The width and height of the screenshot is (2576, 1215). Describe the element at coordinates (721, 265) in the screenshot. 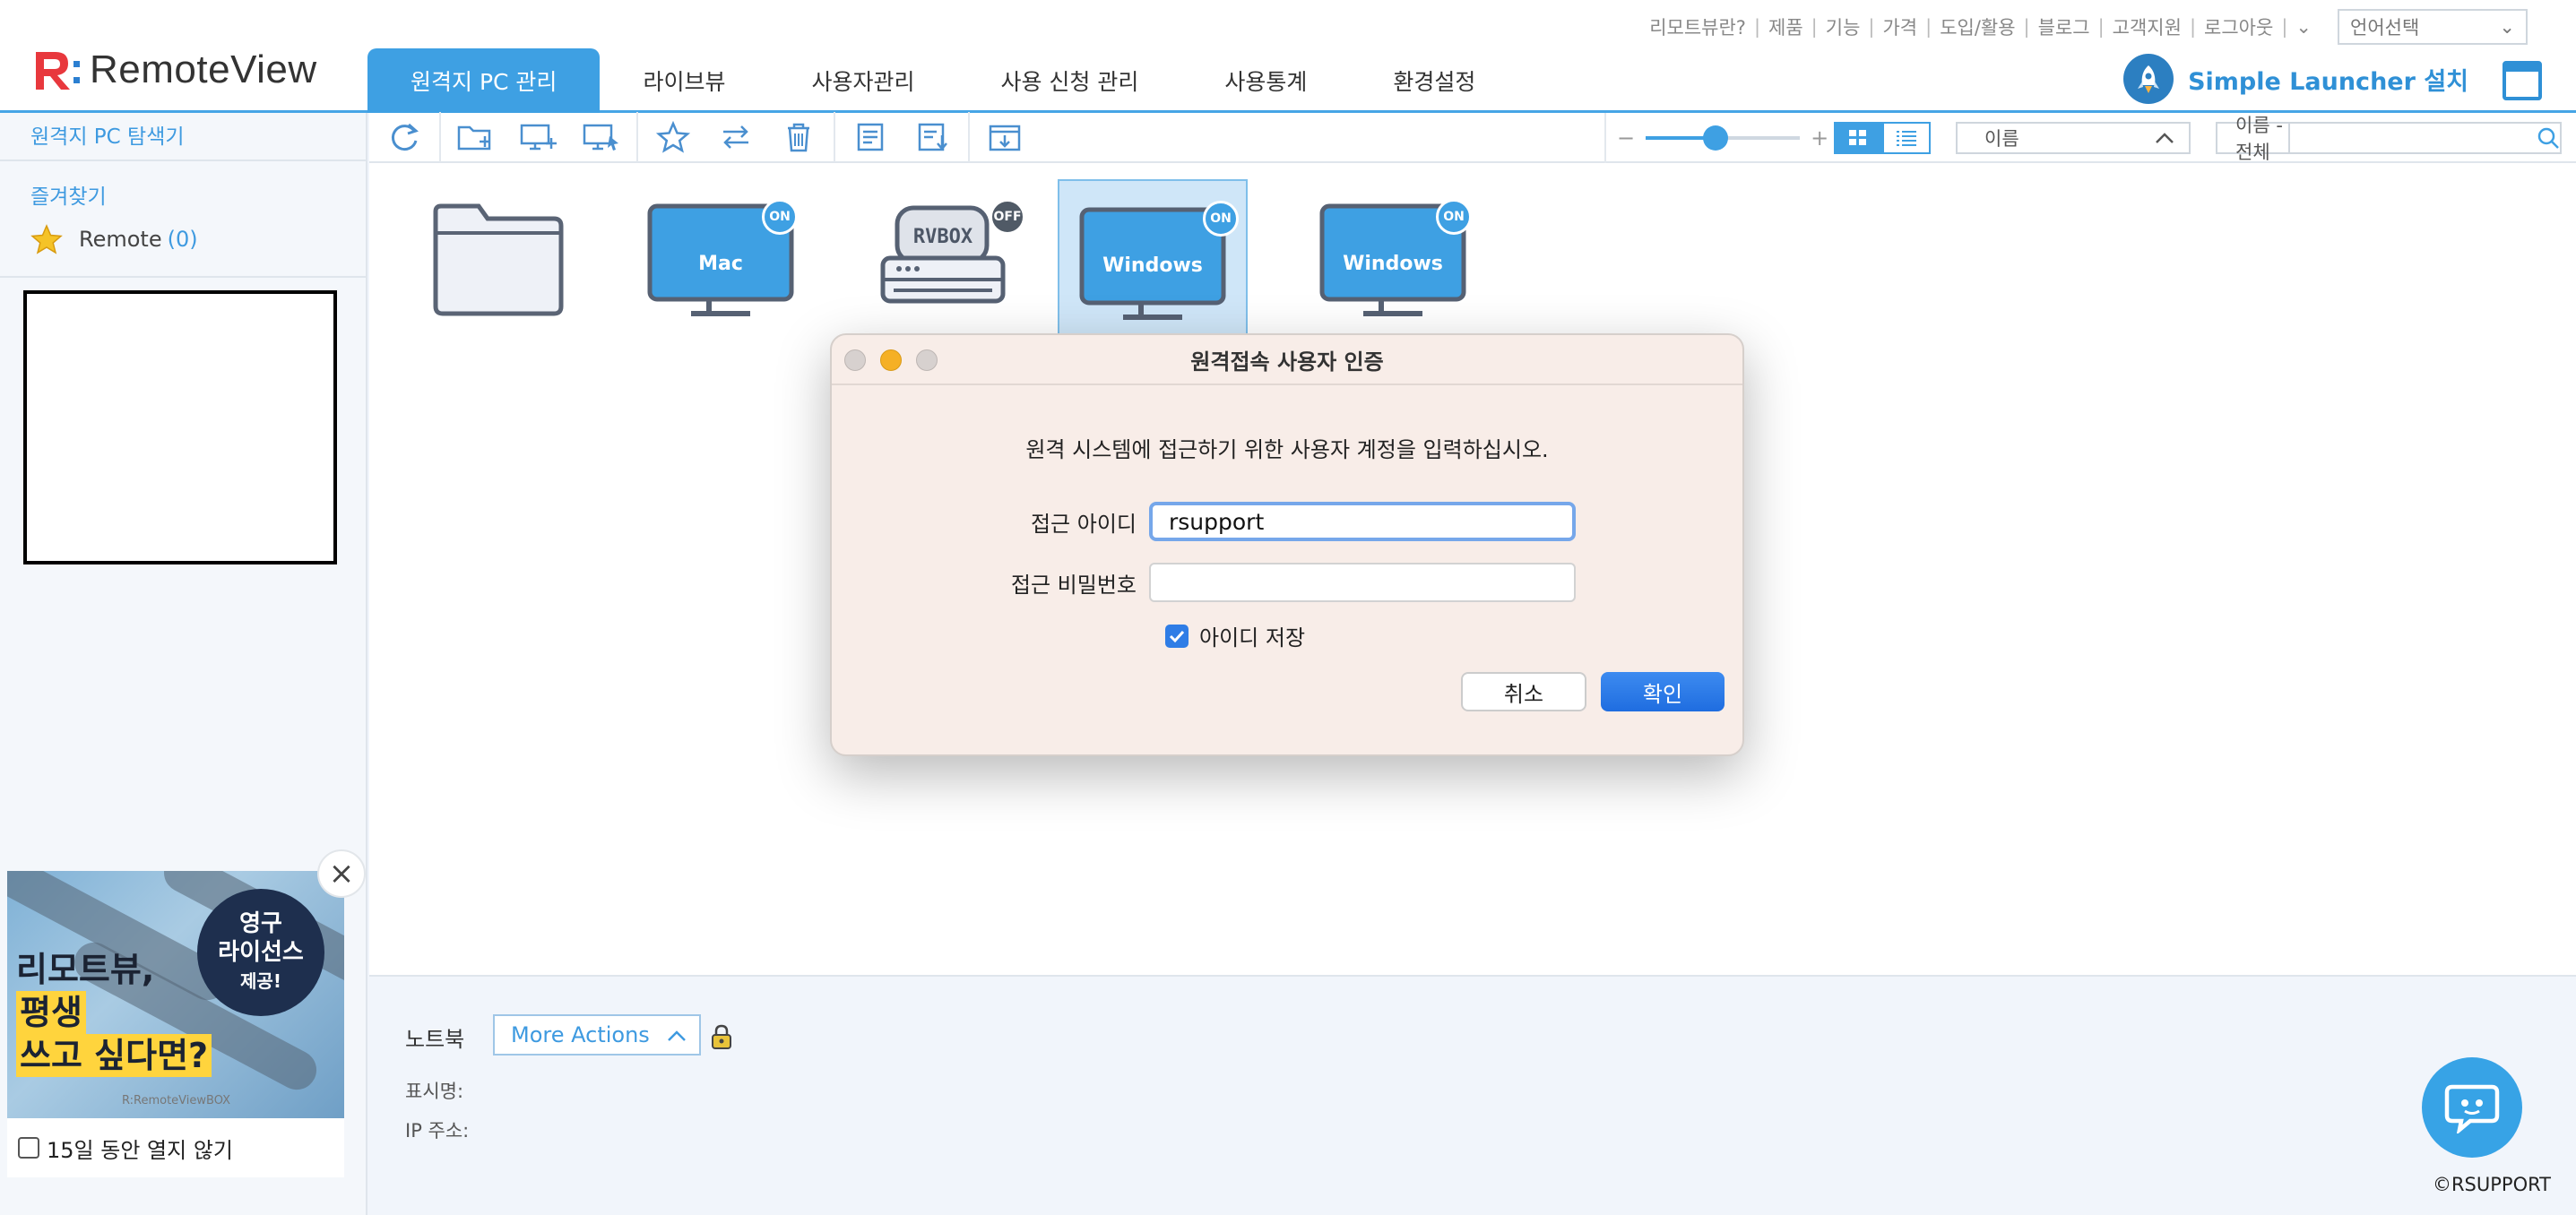

I see `pc-item: Mac ON` at that location.